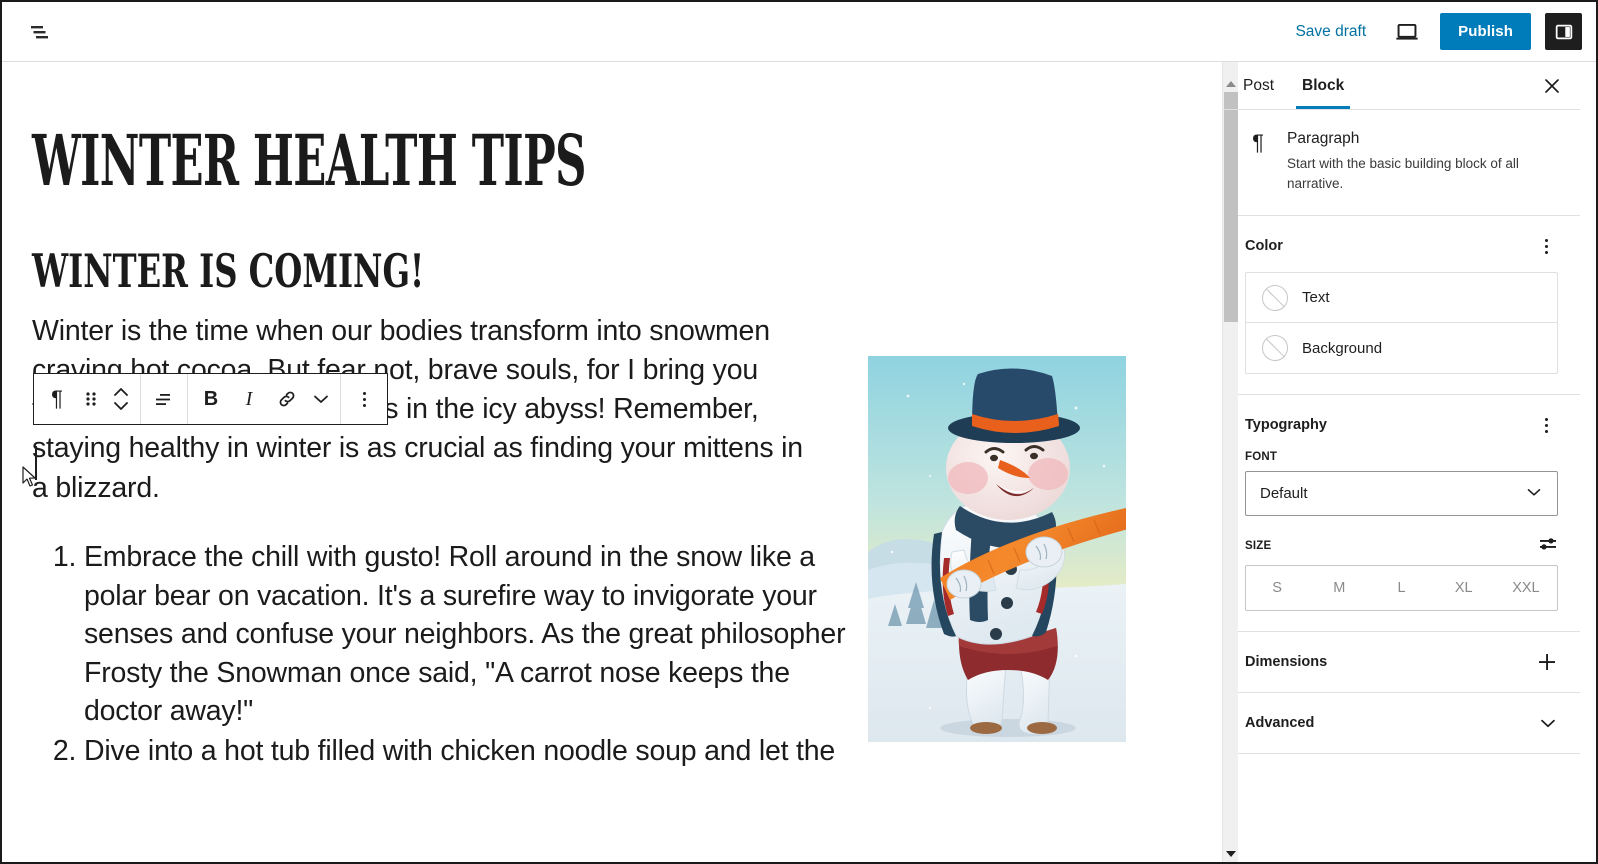 This screenshot has width=1598, height=864. Describe the element at coordinates (1401, 663) in the screenshot. I see `panel-dimensions: Dimensions` at that location.